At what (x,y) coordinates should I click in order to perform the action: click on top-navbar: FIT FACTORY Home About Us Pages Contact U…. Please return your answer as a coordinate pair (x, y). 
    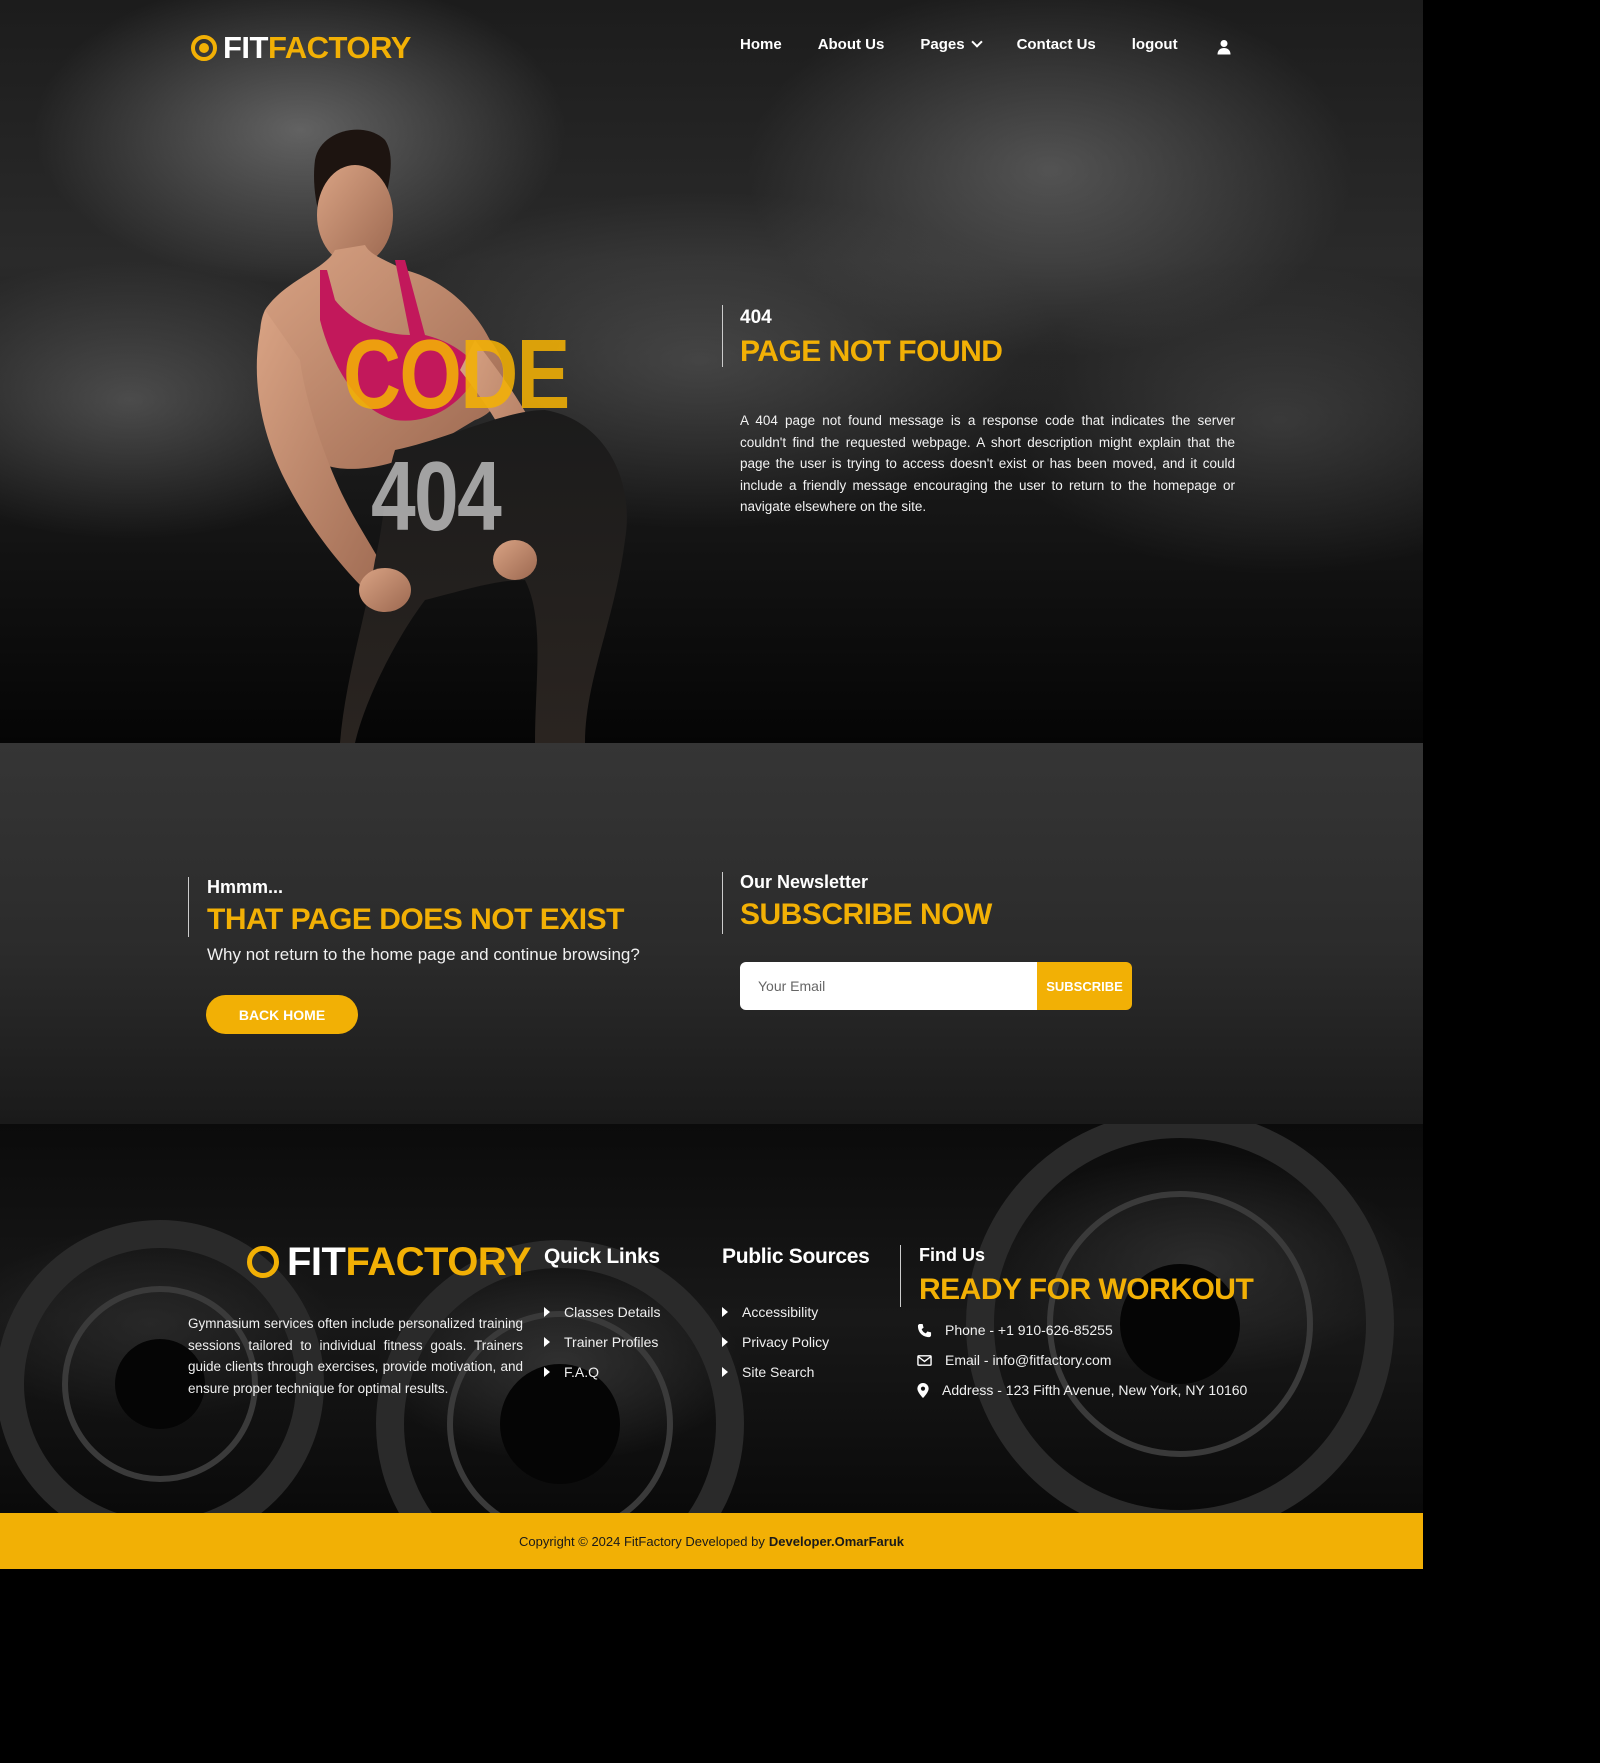
    Looking at the image, I should click on (711, 47).